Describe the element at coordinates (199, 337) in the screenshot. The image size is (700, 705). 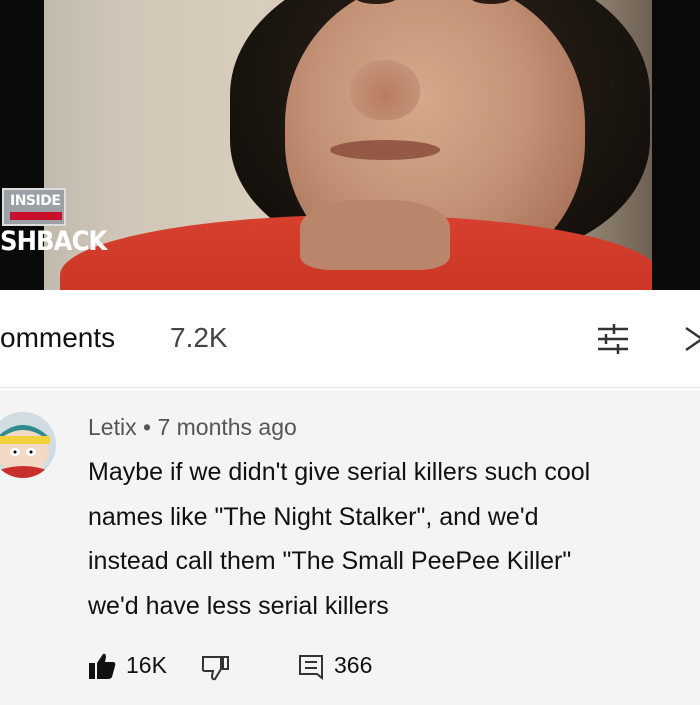
I see `comments-count: 7.2K` at that location.